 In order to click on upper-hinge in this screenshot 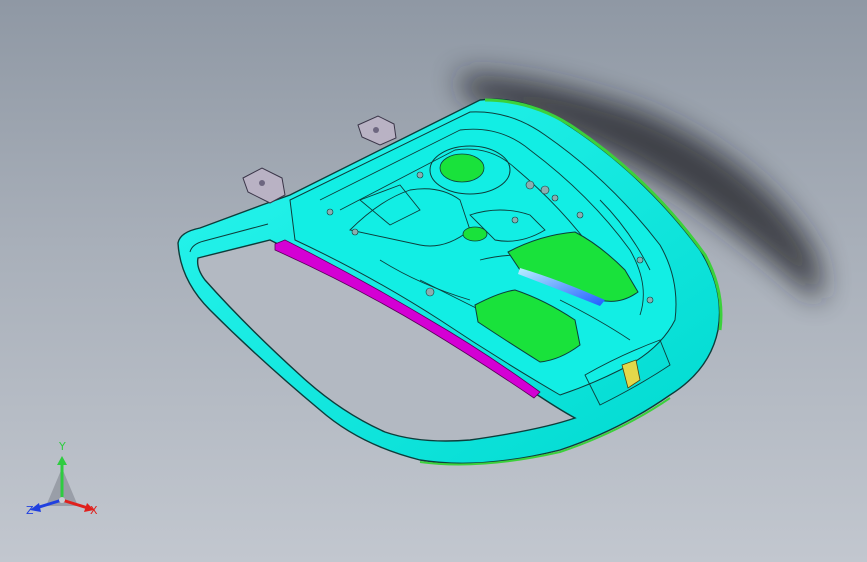, I will do `click(264, 185)`.